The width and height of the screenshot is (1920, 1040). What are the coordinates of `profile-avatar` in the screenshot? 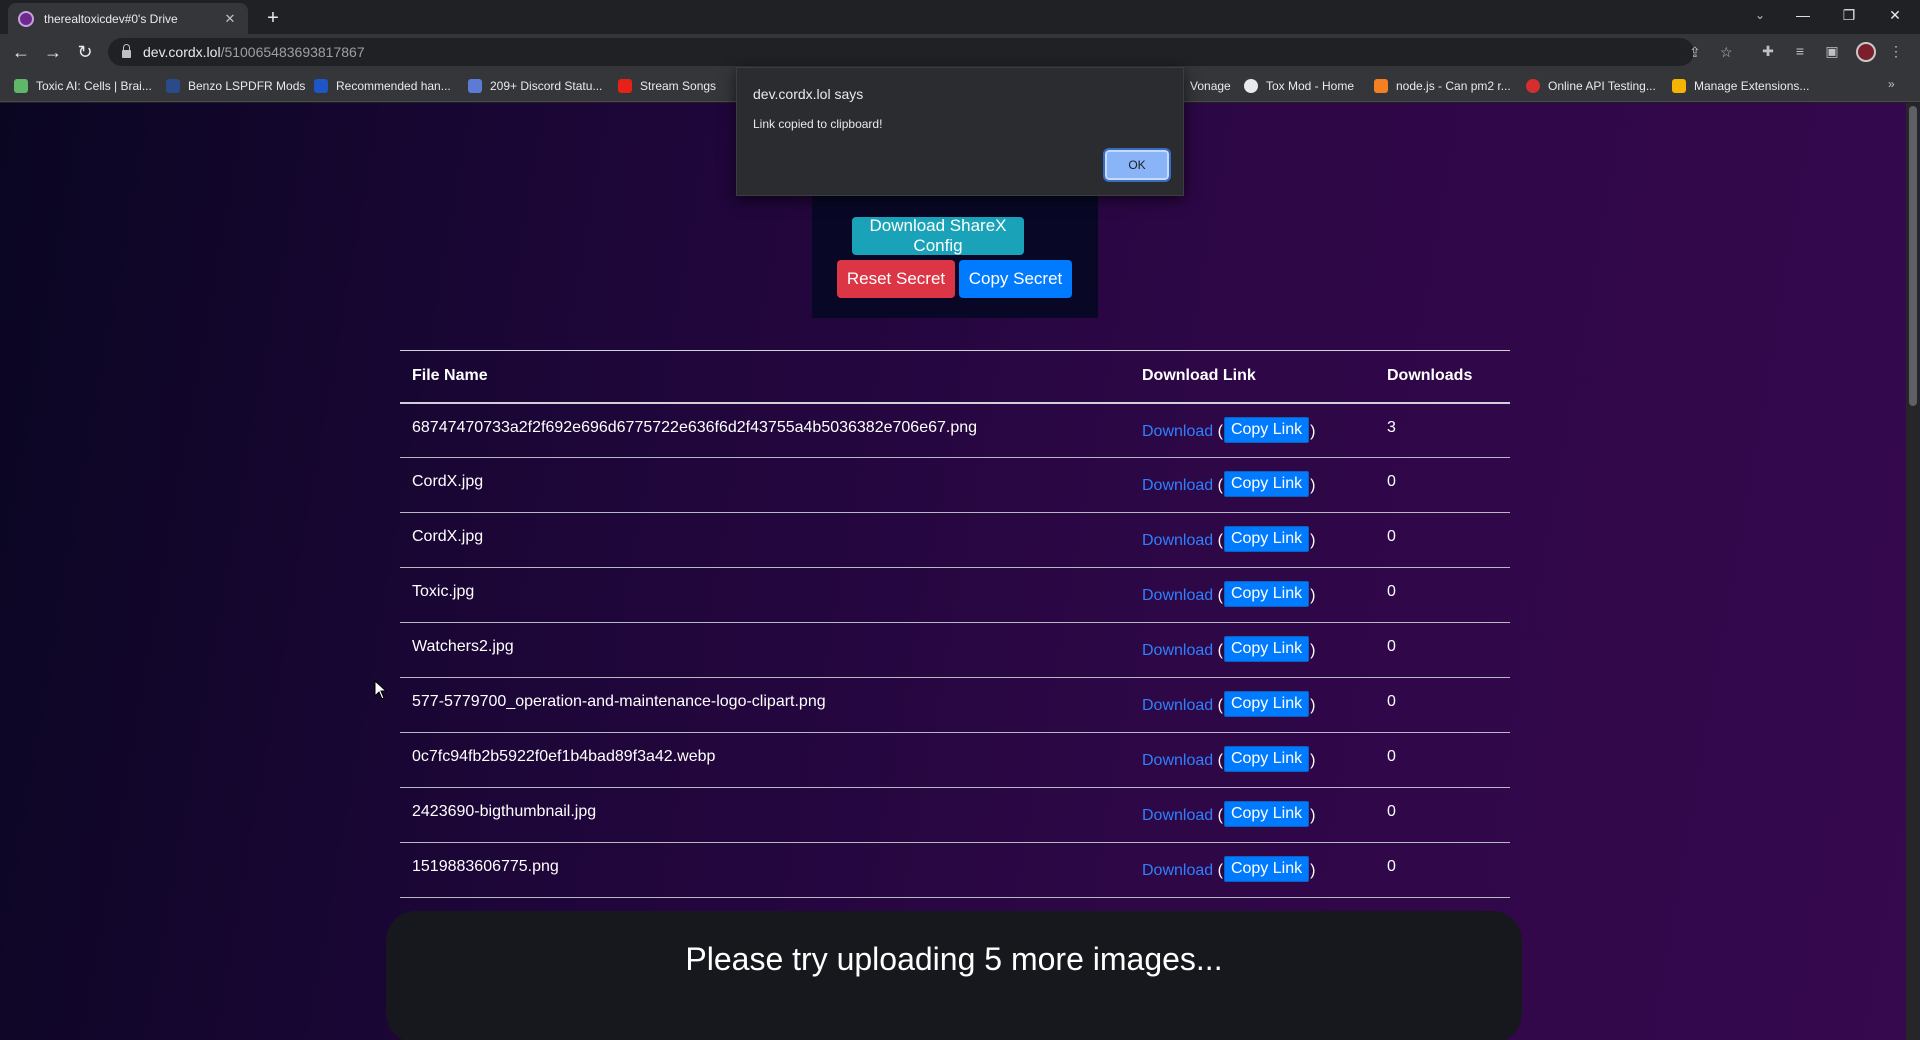 It's located at (1866, 52).